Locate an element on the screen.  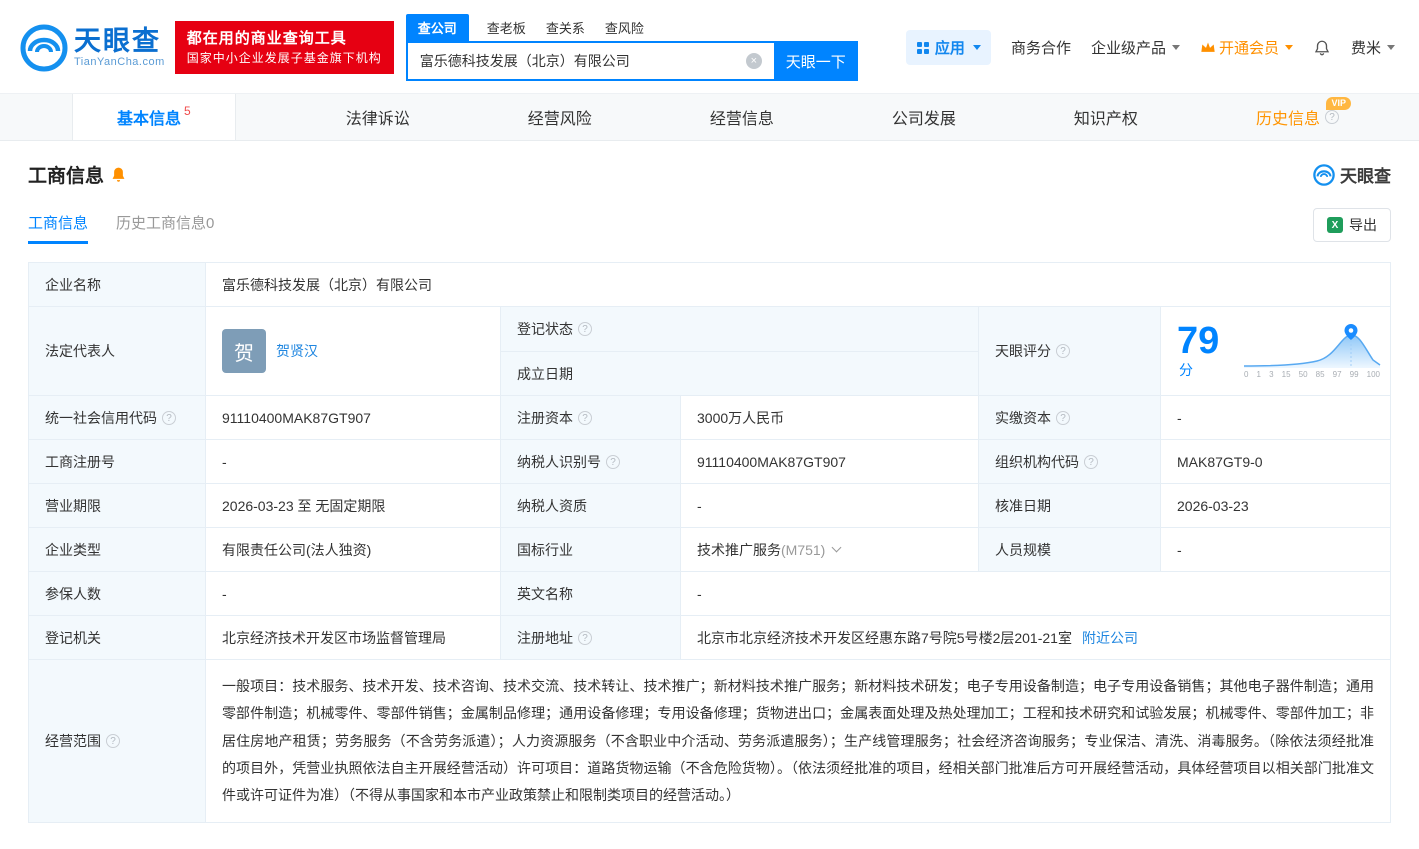
legal-rep-label: 法定代表人 is located at coordinates (117, 351).